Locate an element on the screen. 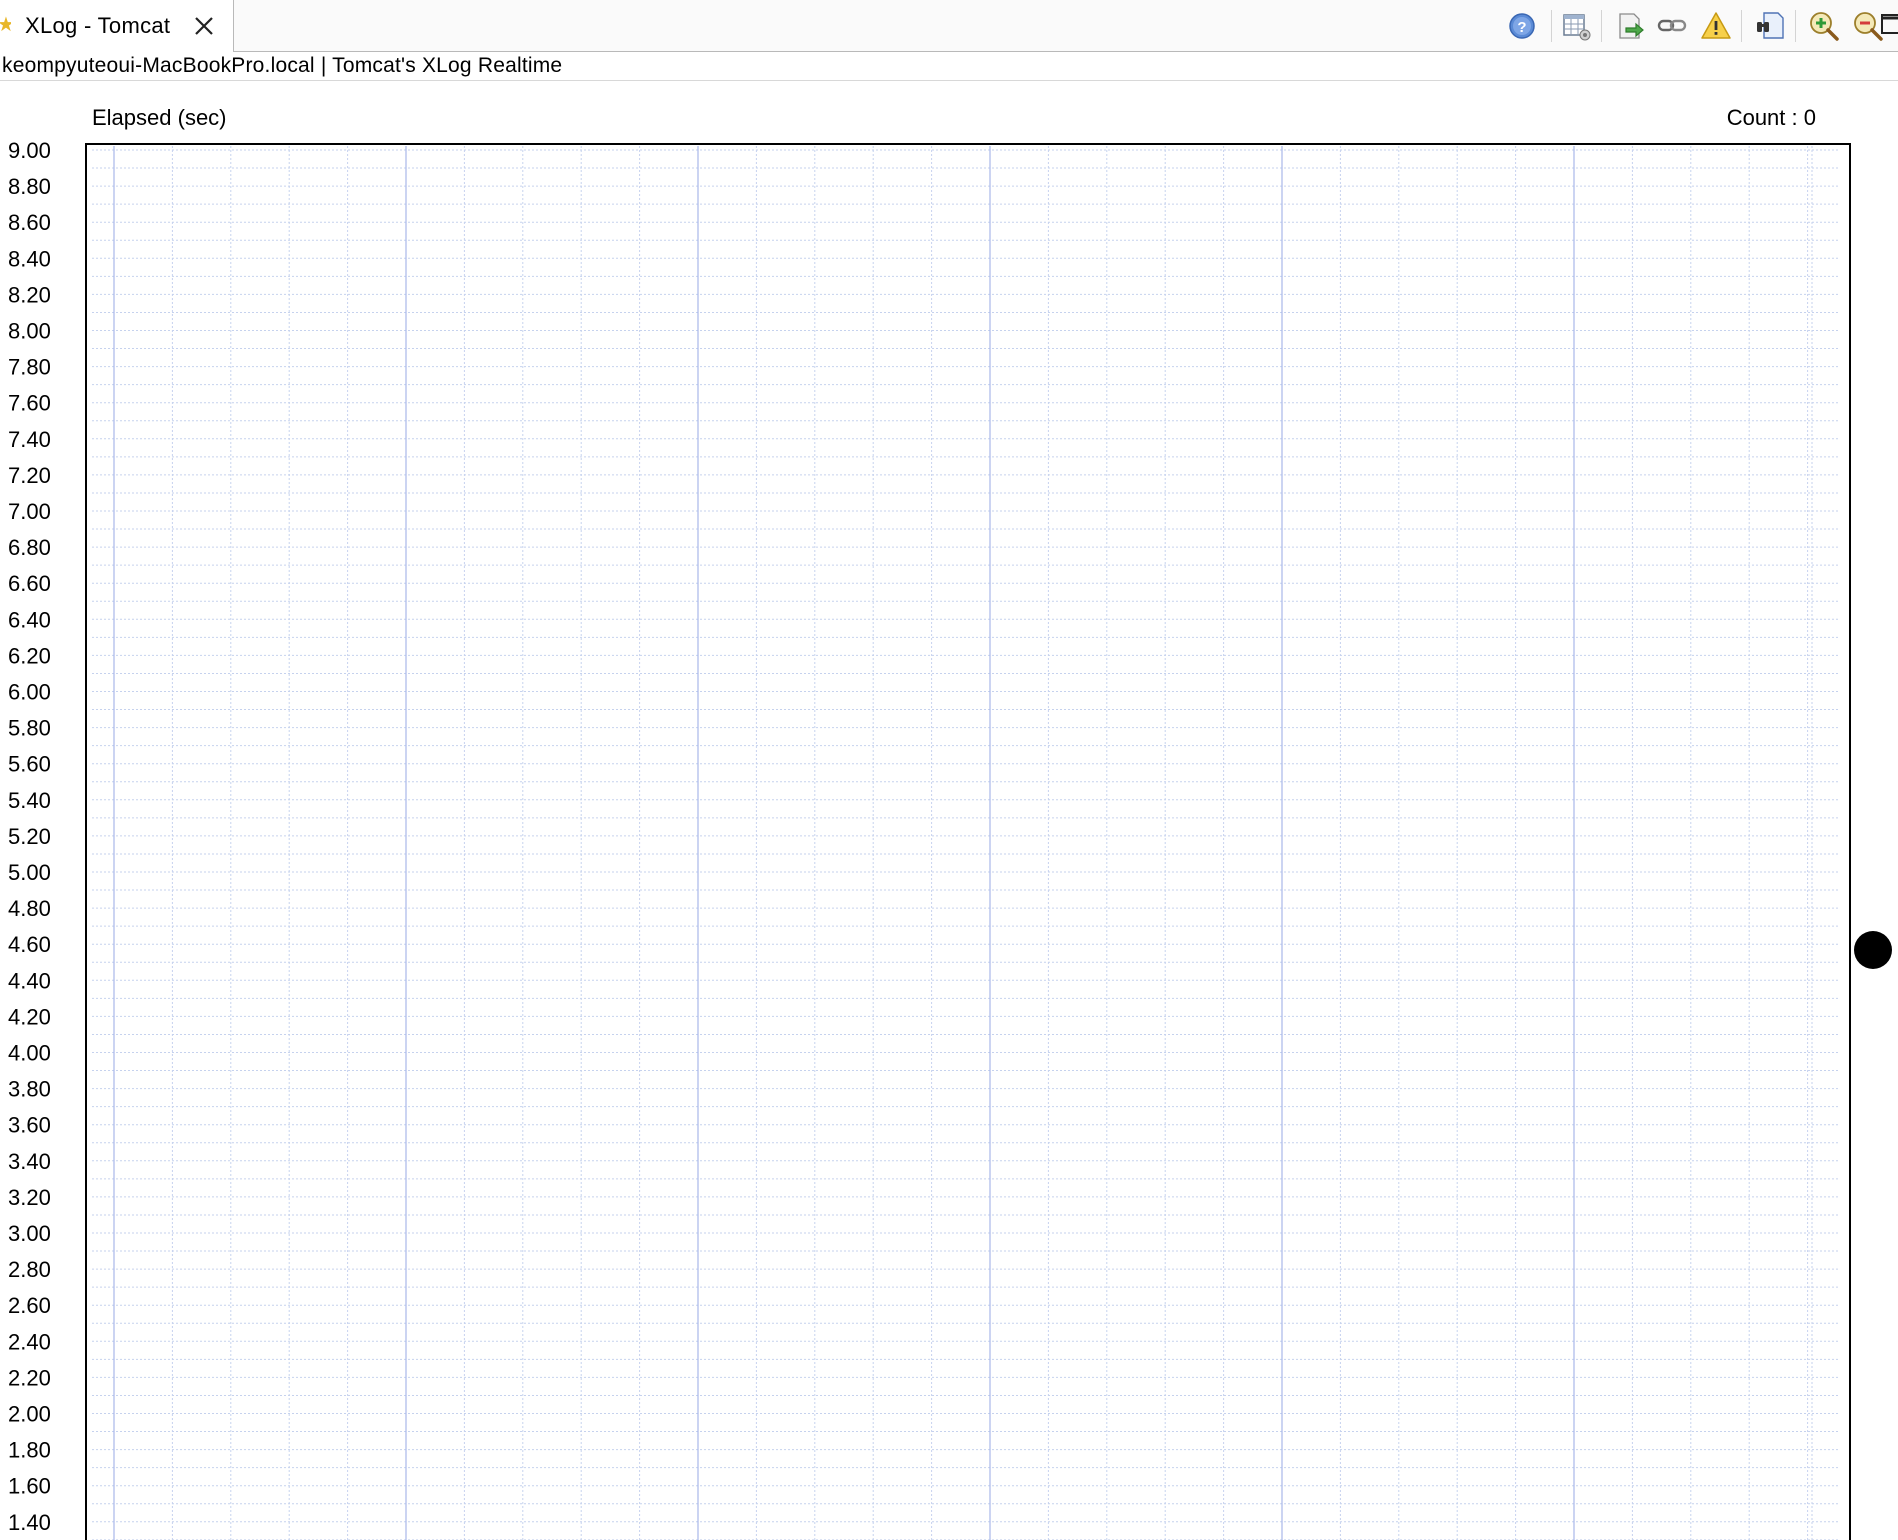 Image resolution: width=1898 pixels, height=1540 pixels. y-tick-label: 6.00 is located at coordinates (29, 692).